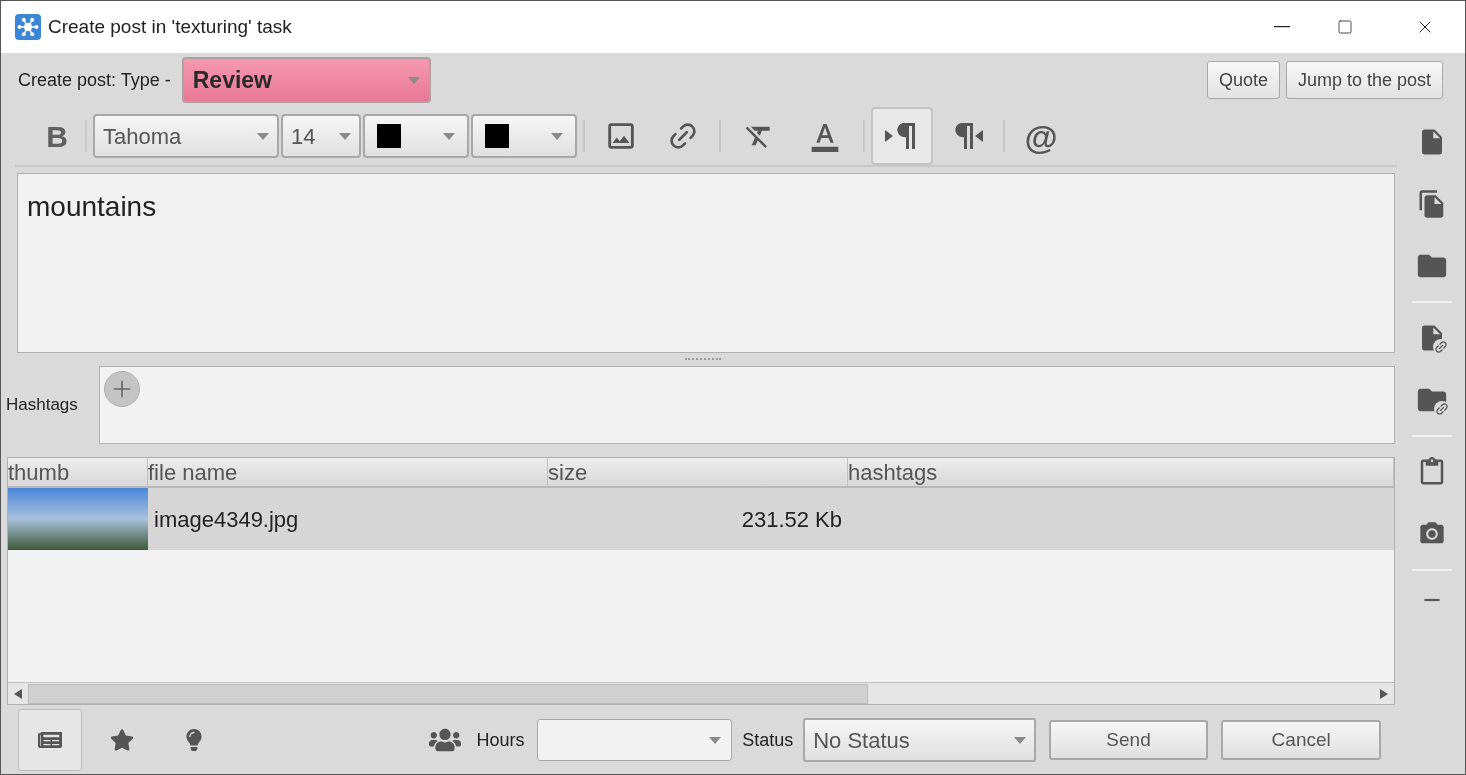 This screenshot has height=775, width=1466. I want to click on hashtags-field, so click(747, 405).